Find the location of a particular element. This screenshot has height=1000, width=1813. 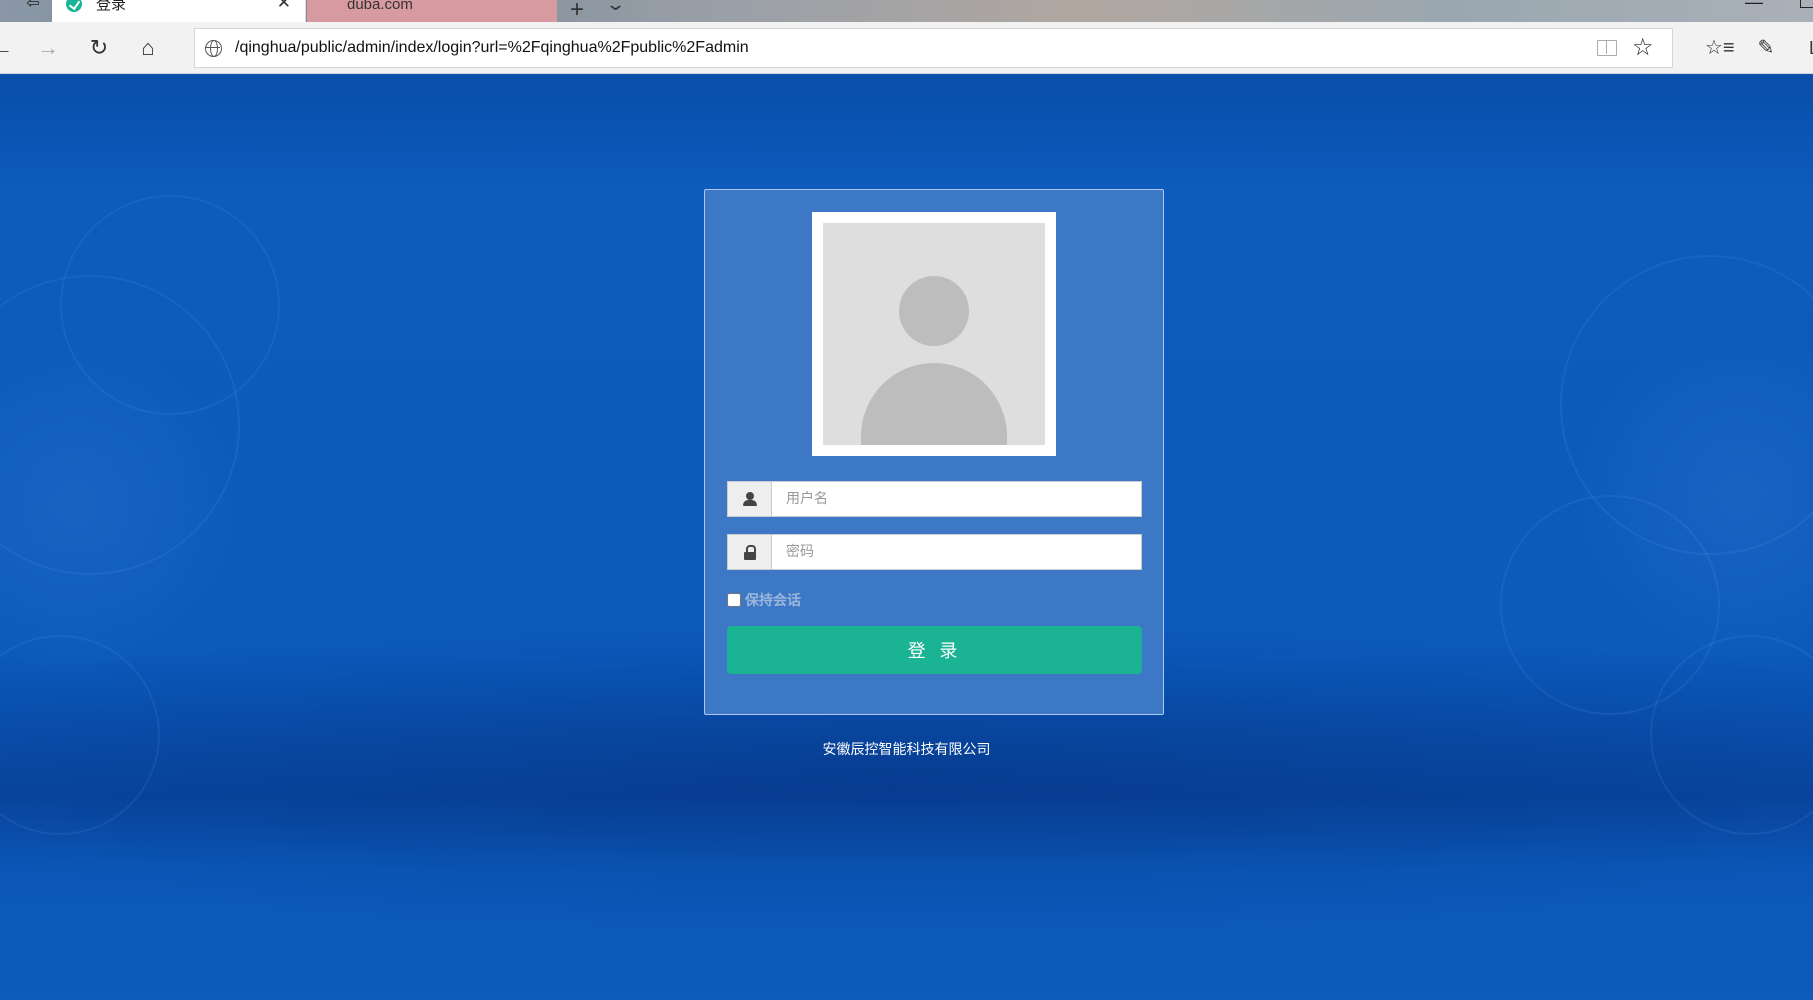

home-icon: ⌂ is located at coordinates (148, 48).